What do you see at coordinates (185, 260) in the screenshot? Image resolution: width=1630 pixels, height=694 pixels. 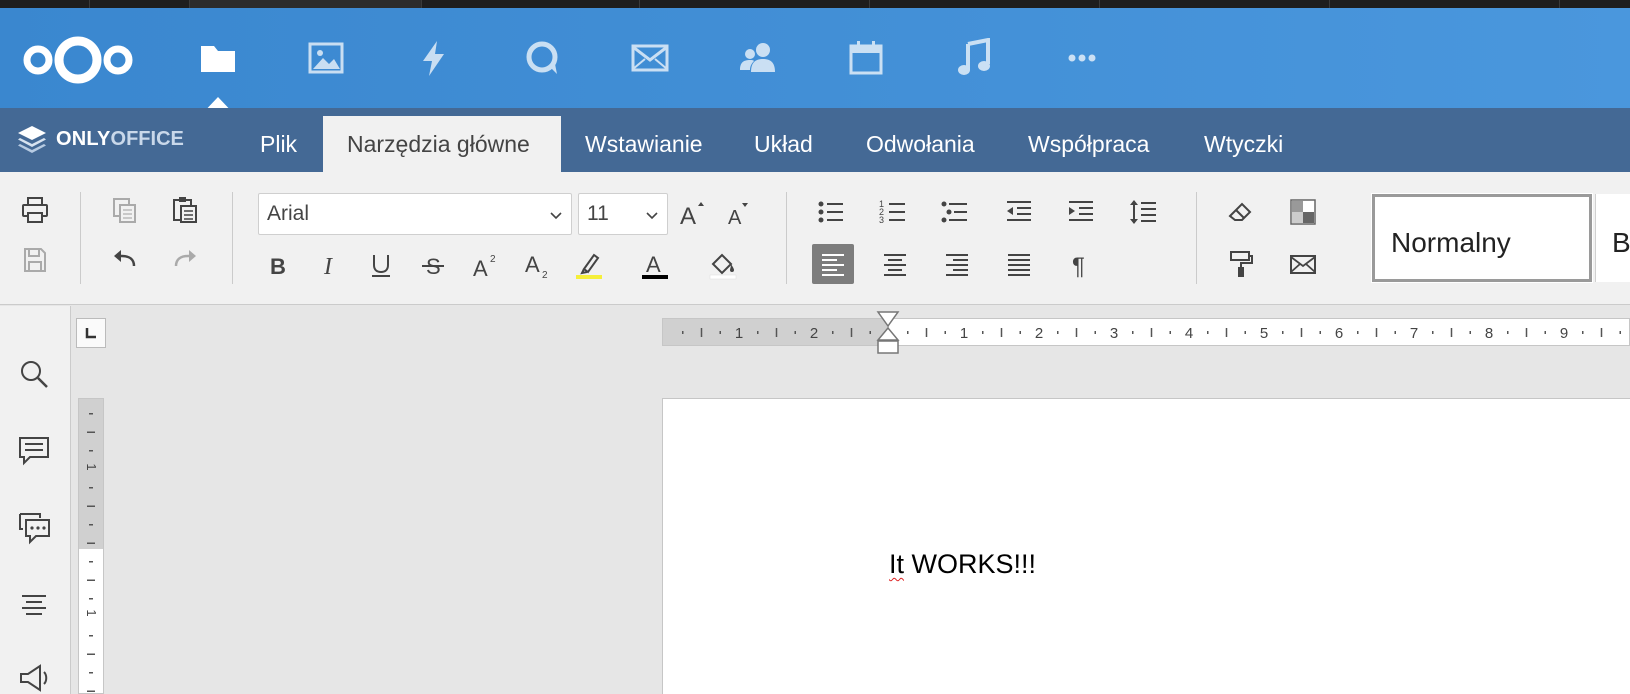 I see `redo-button` at bounding box center [185, 260].